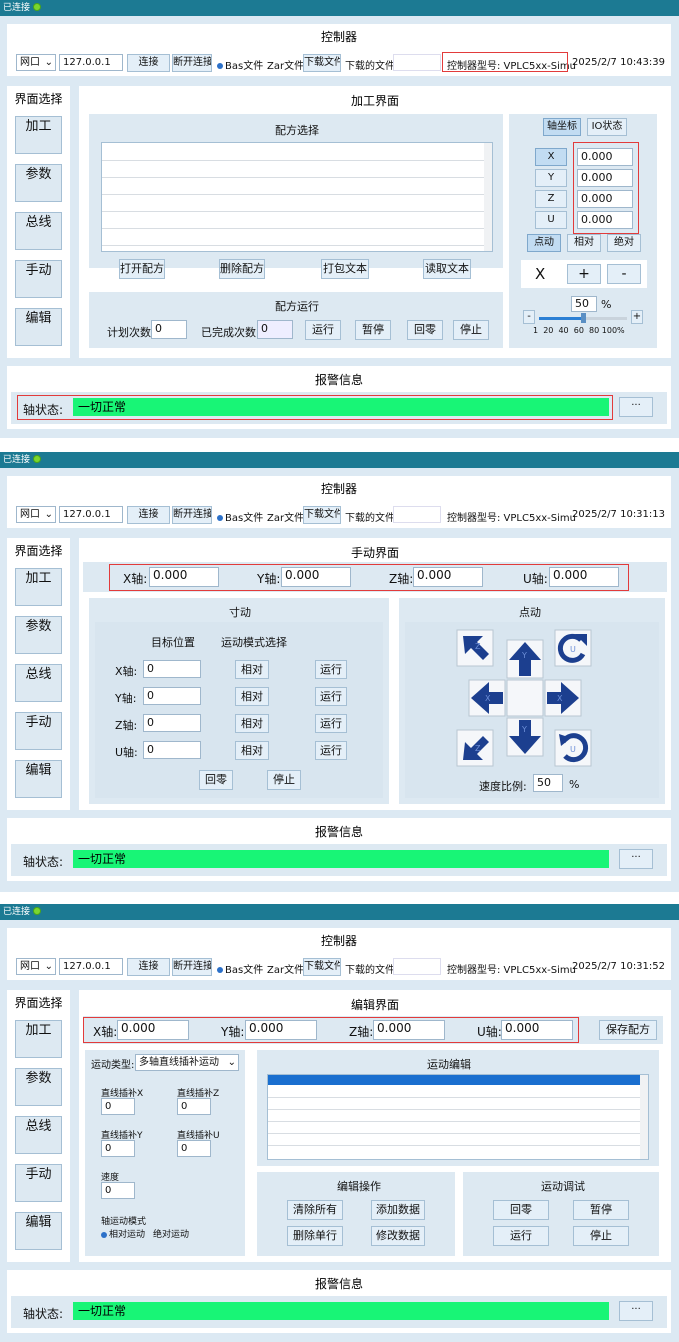 The image size is (679, 1342). What do you see at coordinates (584, 274) in the screenshot?
I see `jog-plus-button: +` at bounding box center [584, 274].